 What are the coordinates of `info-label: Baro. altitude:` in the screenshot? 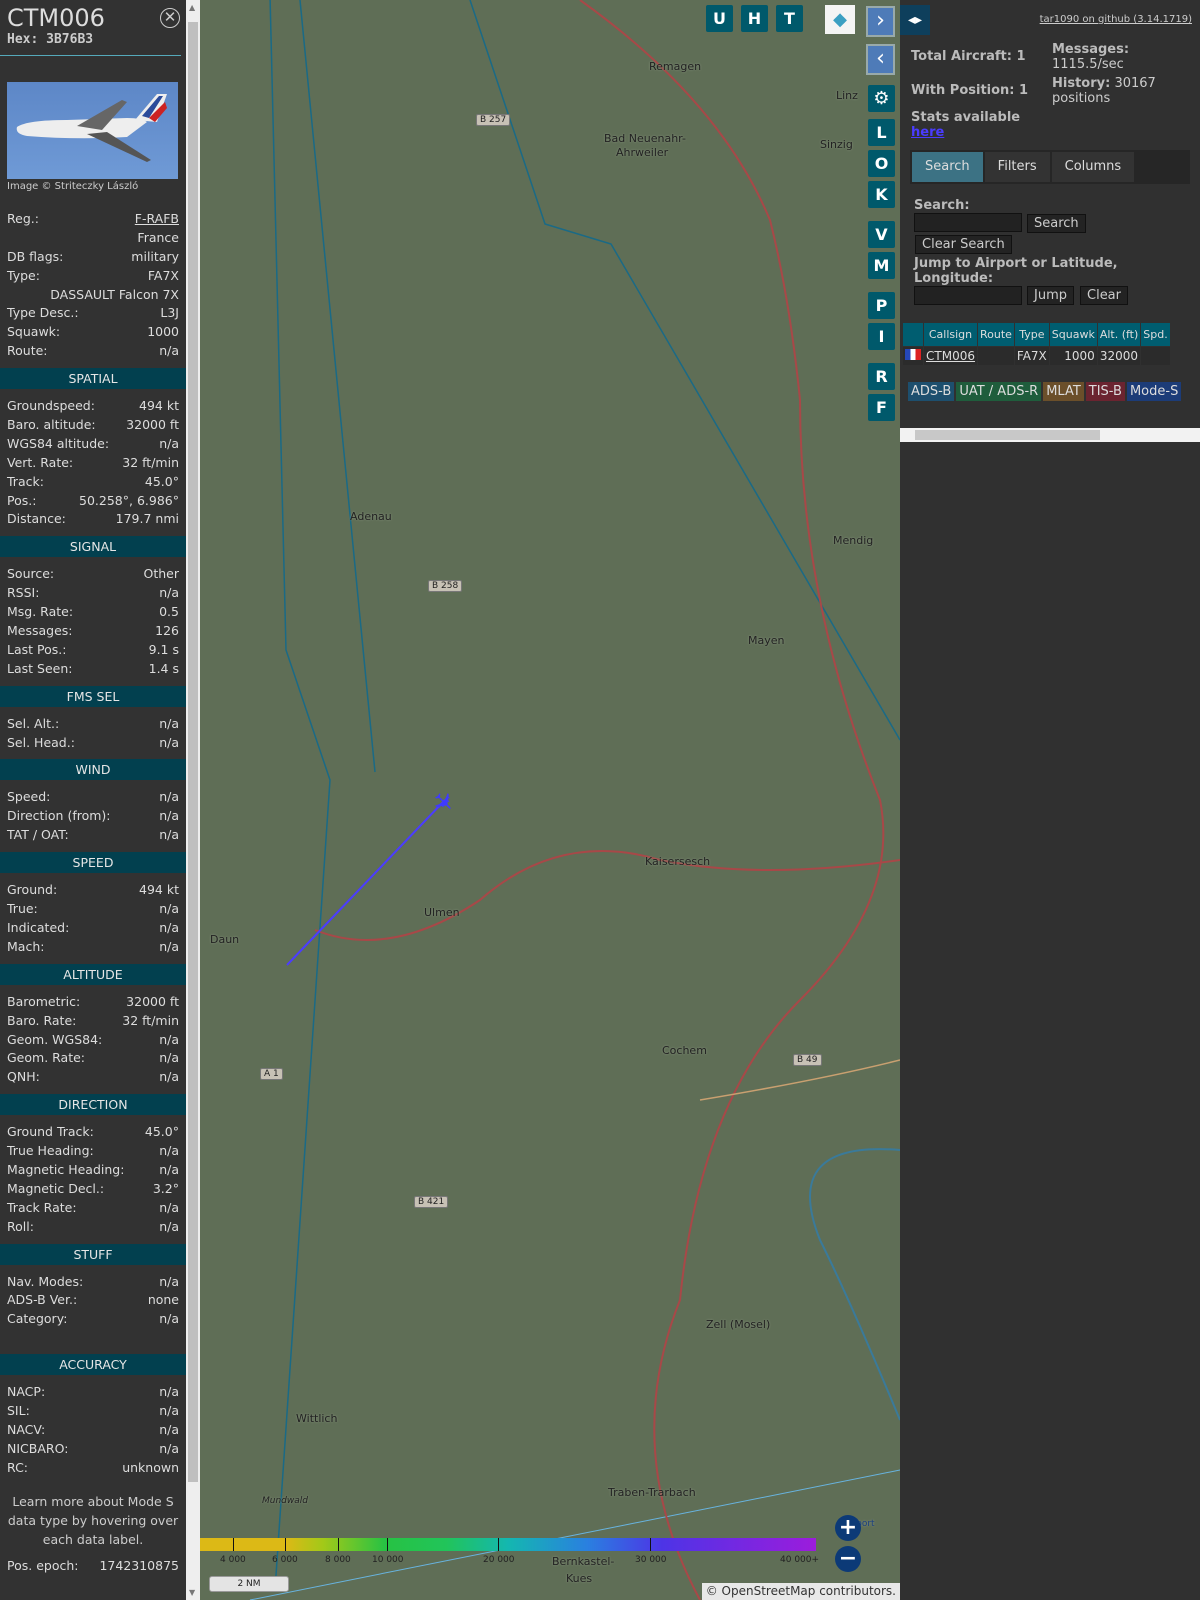 It's located at (51, 425).